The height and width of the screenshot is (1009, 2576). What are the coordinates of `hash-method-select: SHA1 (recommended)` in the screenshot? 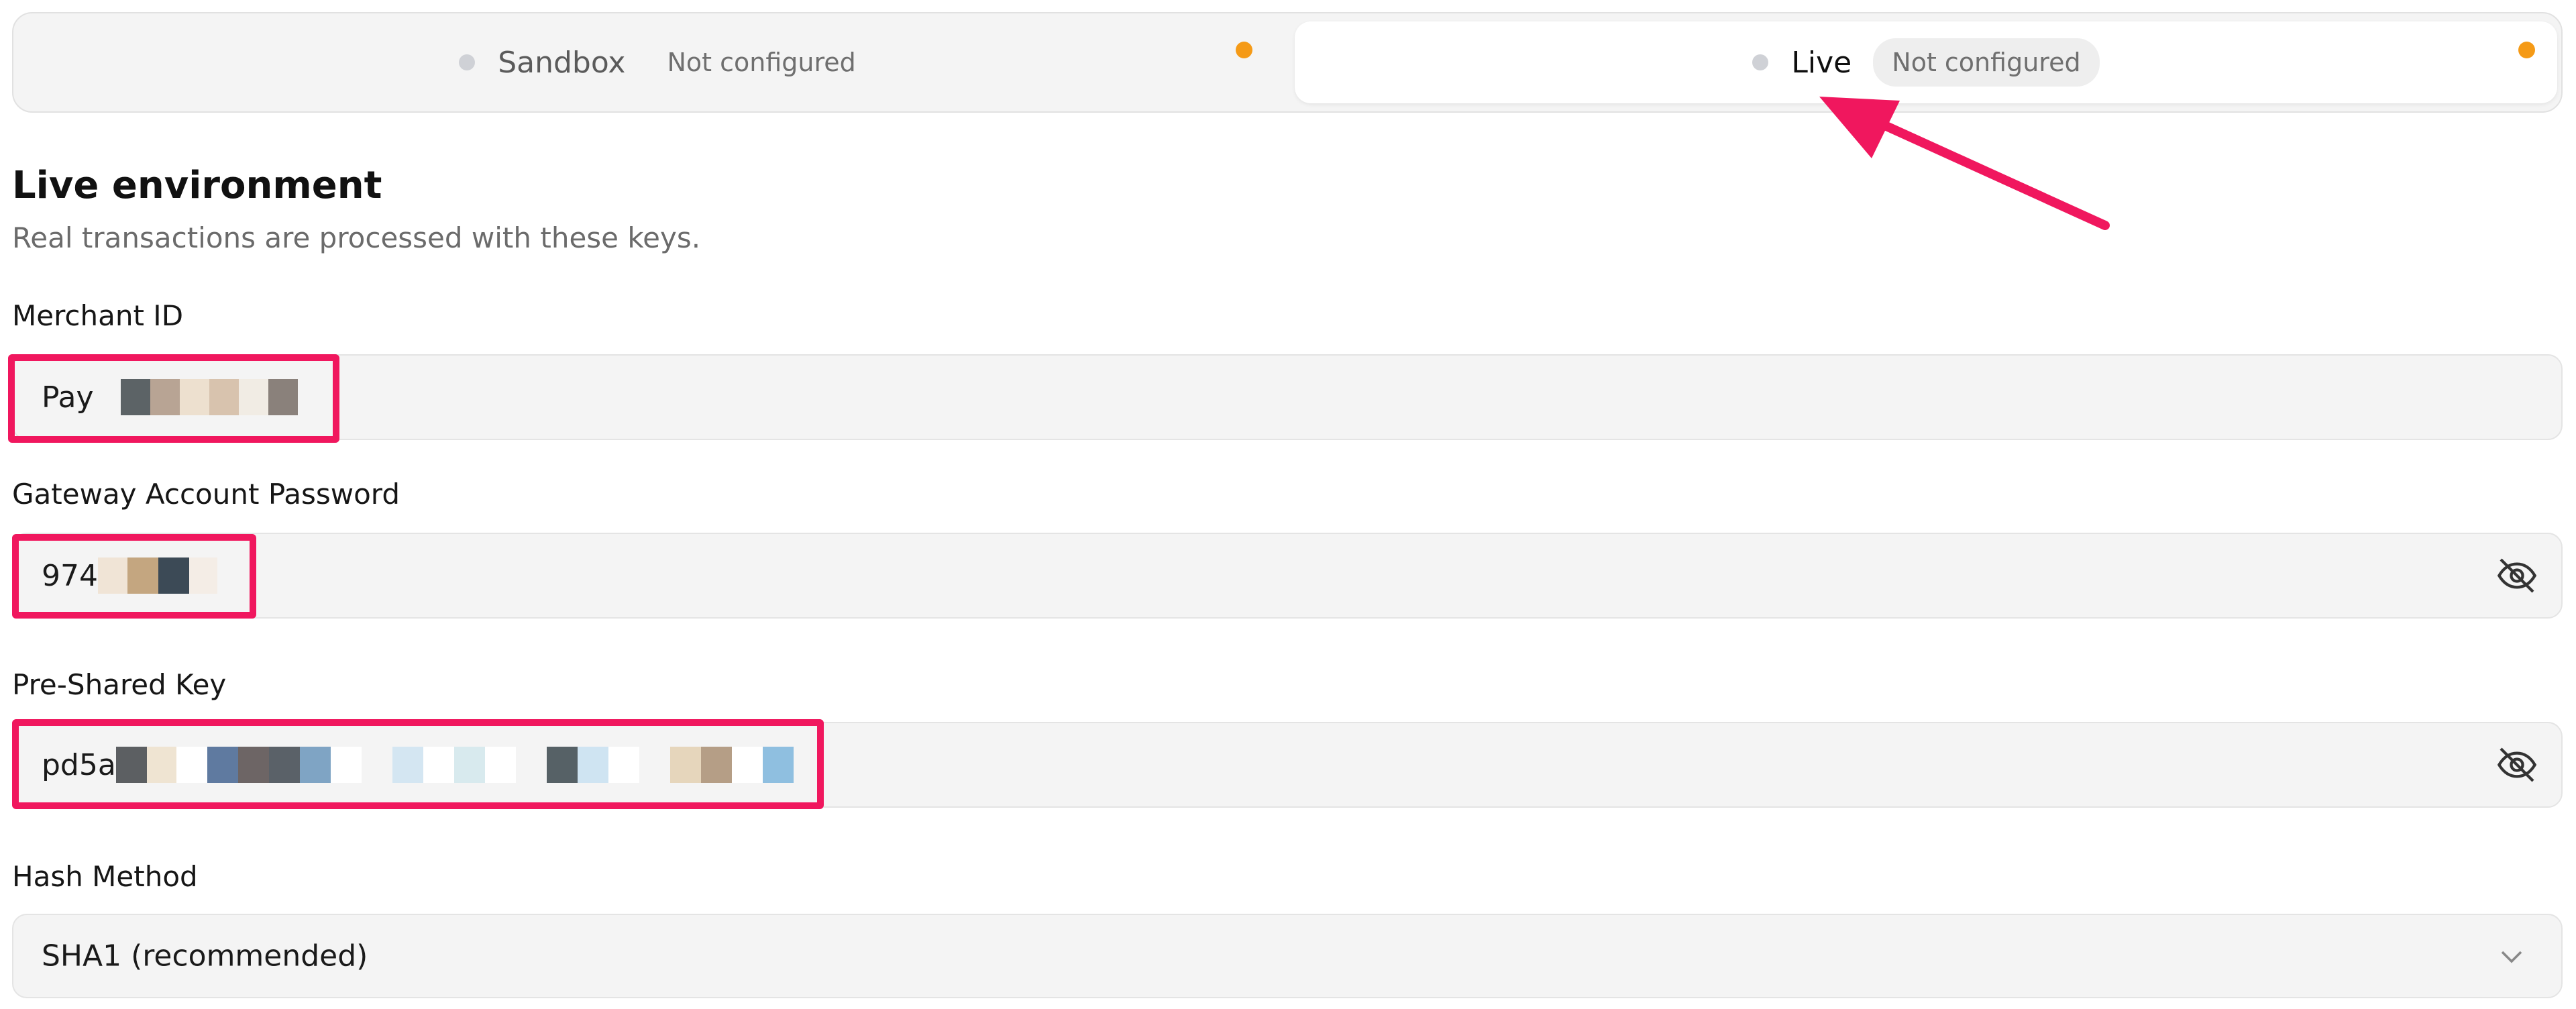 It's located at (1287, 956).